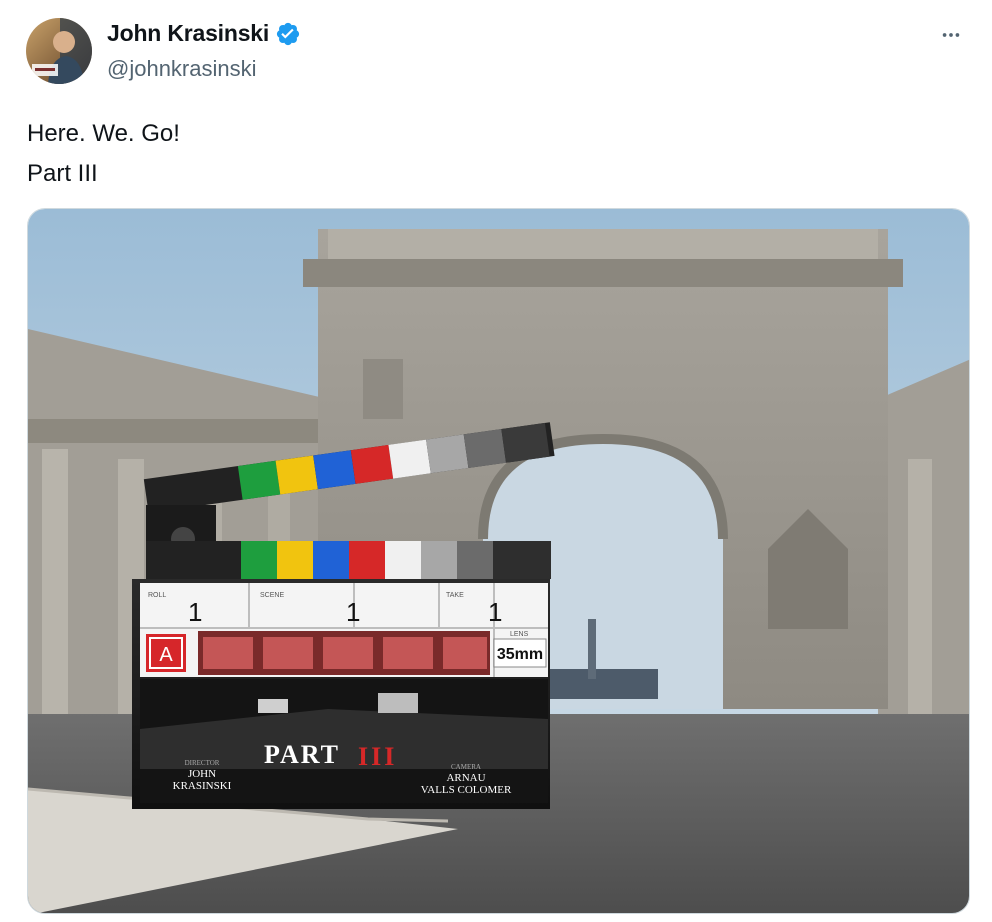 This screenshot has width=992, height=922. I want to click on avatar, so click(59, 51).